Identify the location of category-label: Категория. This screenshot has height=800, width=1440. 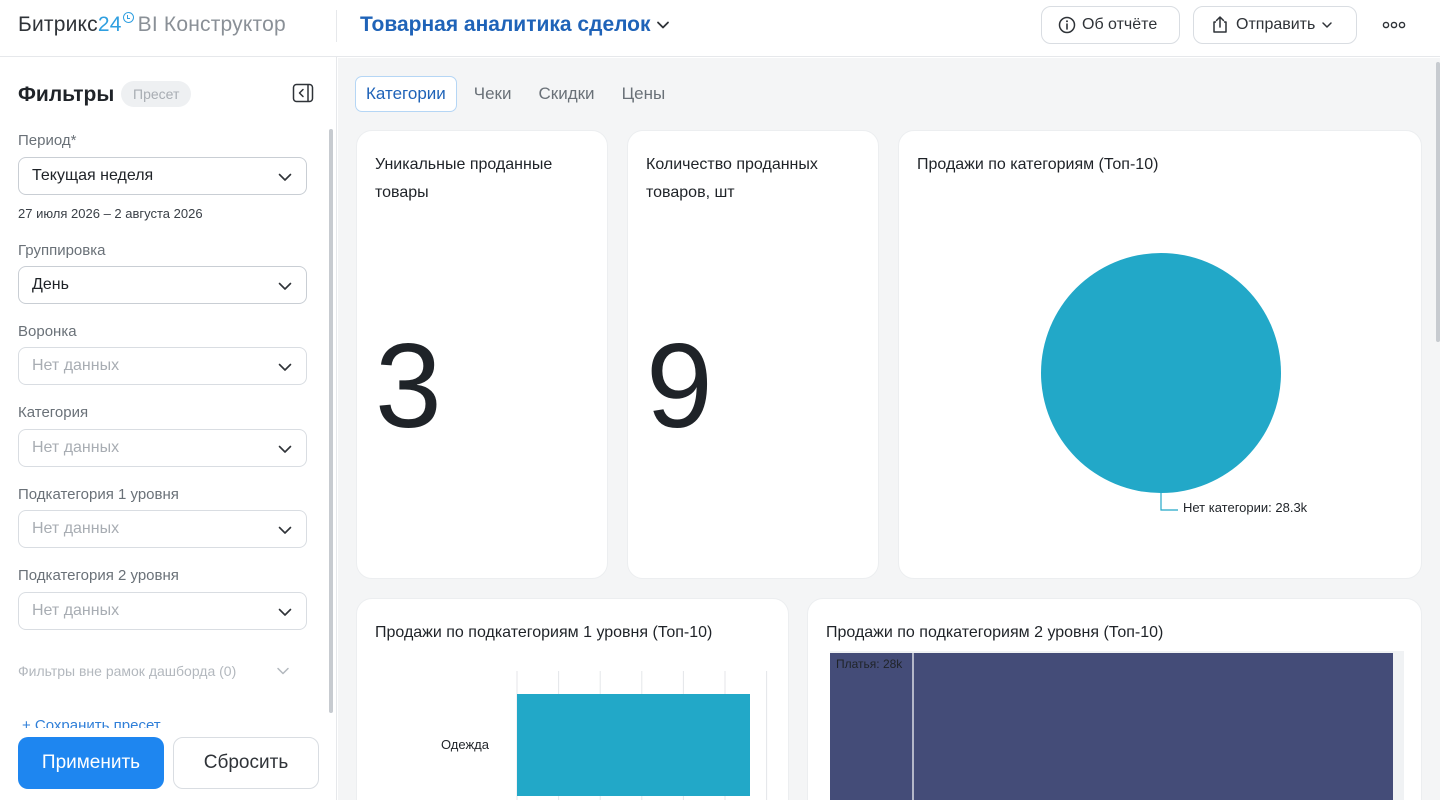
(53, 412).